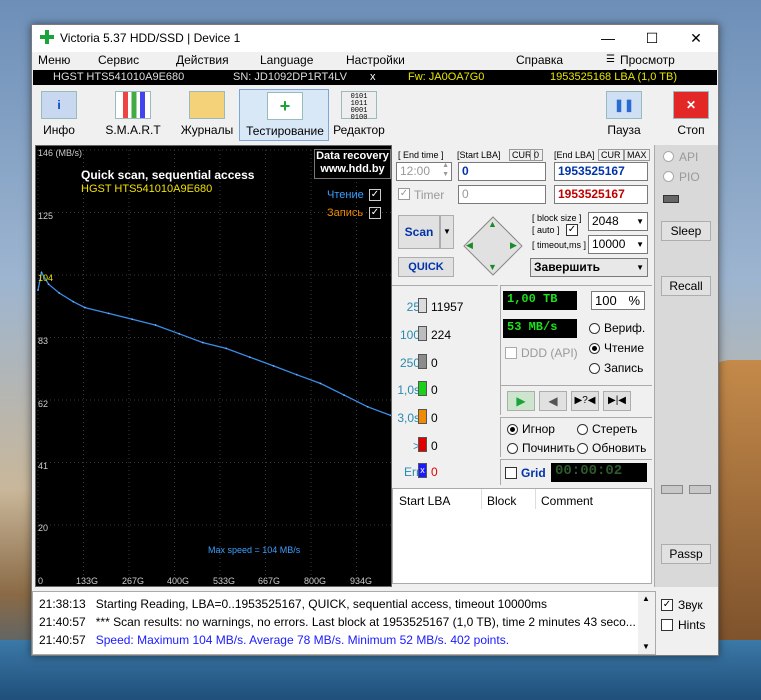 This screenshot has width=761, height=700. Describe the element at coordinates (469, 245) in the screenshot. I see `nav-left-icon: ◀` at that location.